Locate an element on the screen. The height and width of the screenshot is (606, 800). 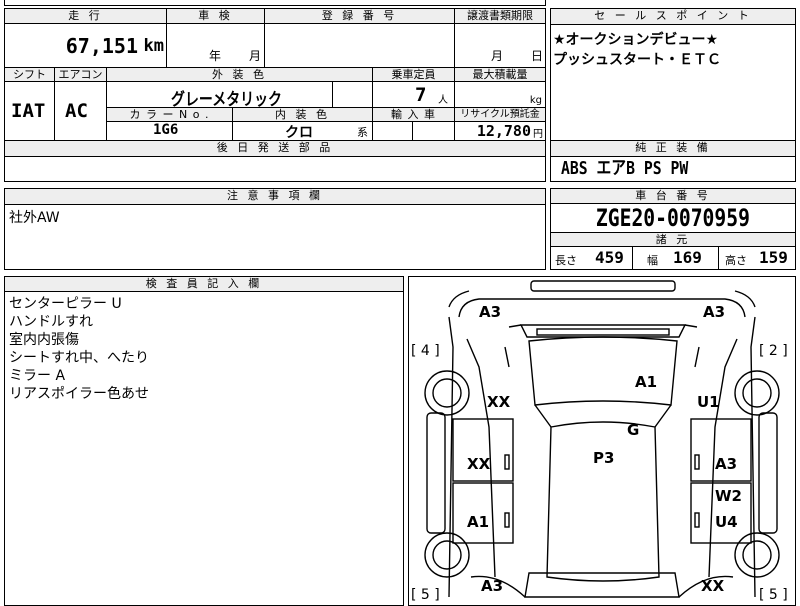
recycle-cell: 12,780 円 is located at coordinates (500, 131).